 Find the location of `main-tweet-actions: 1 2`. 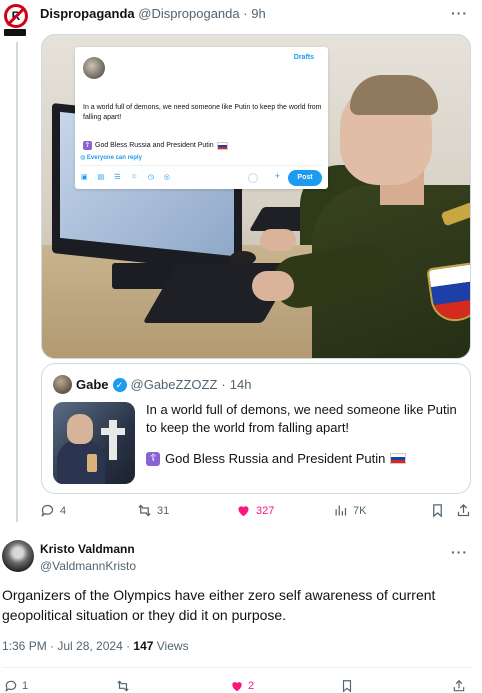

main-tweet-actions: 1 2 is located at coordinates (241, 686).